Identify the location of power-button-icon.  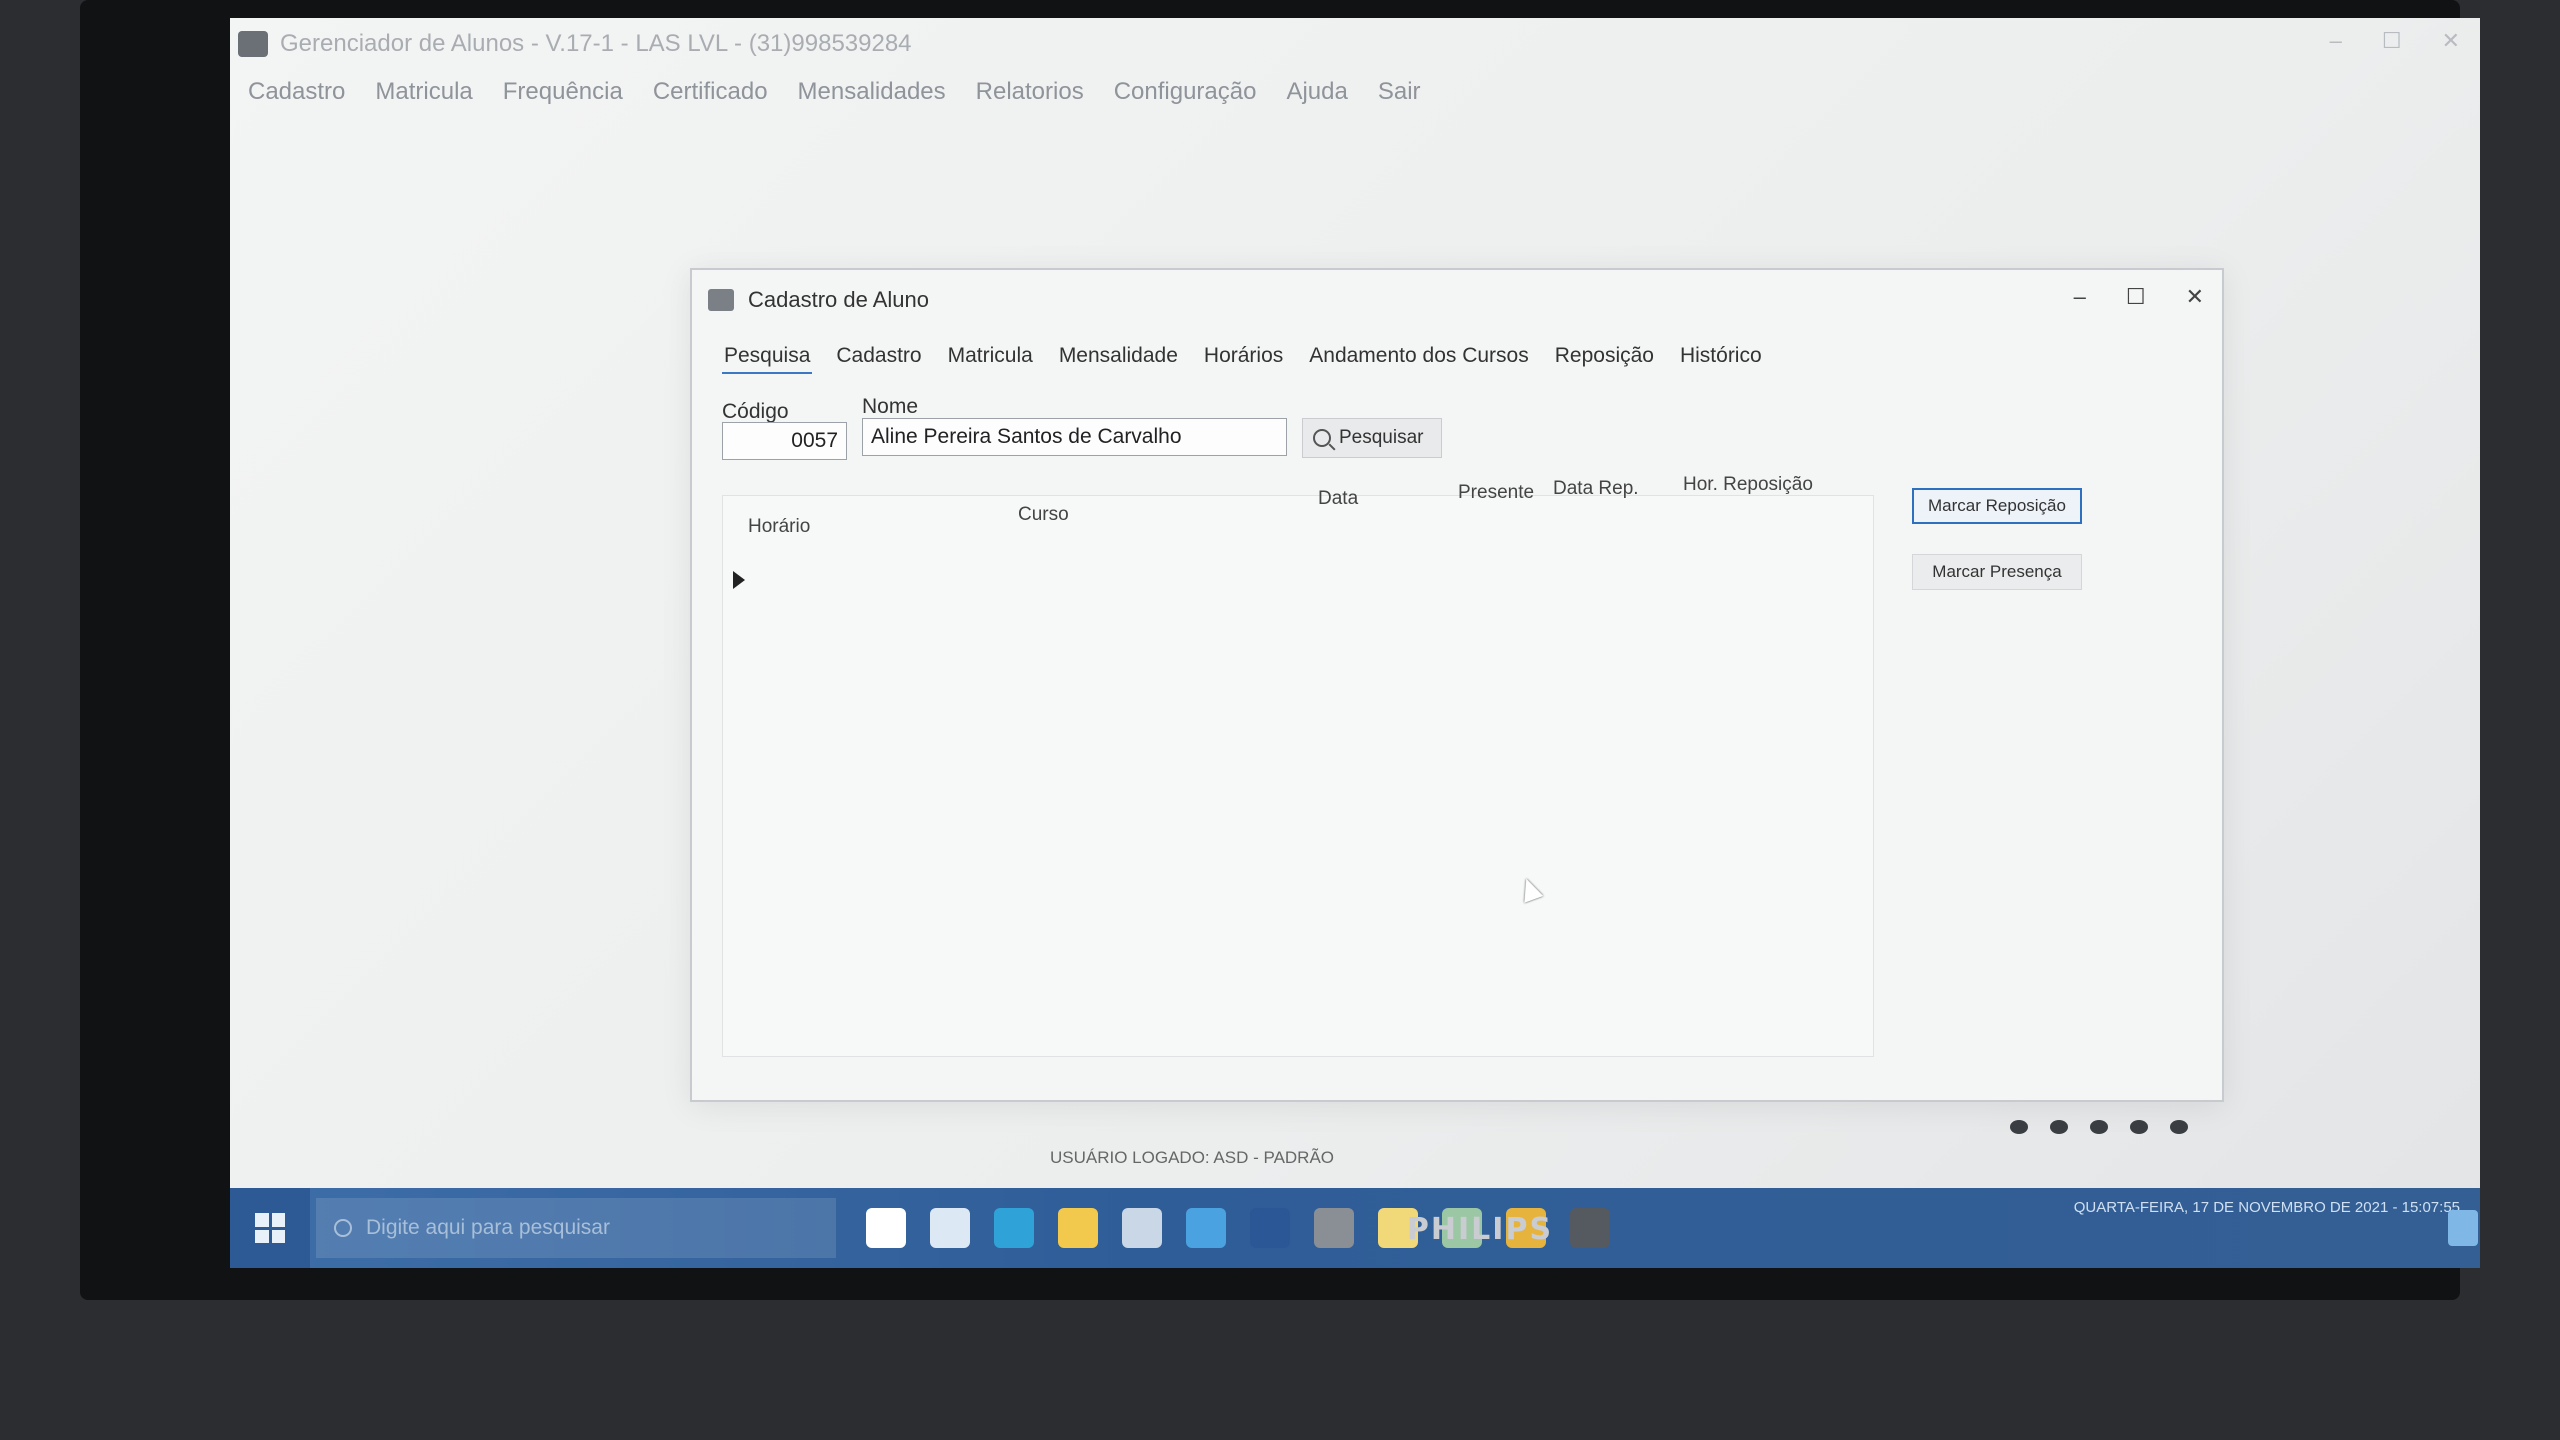
(2179, 1127).